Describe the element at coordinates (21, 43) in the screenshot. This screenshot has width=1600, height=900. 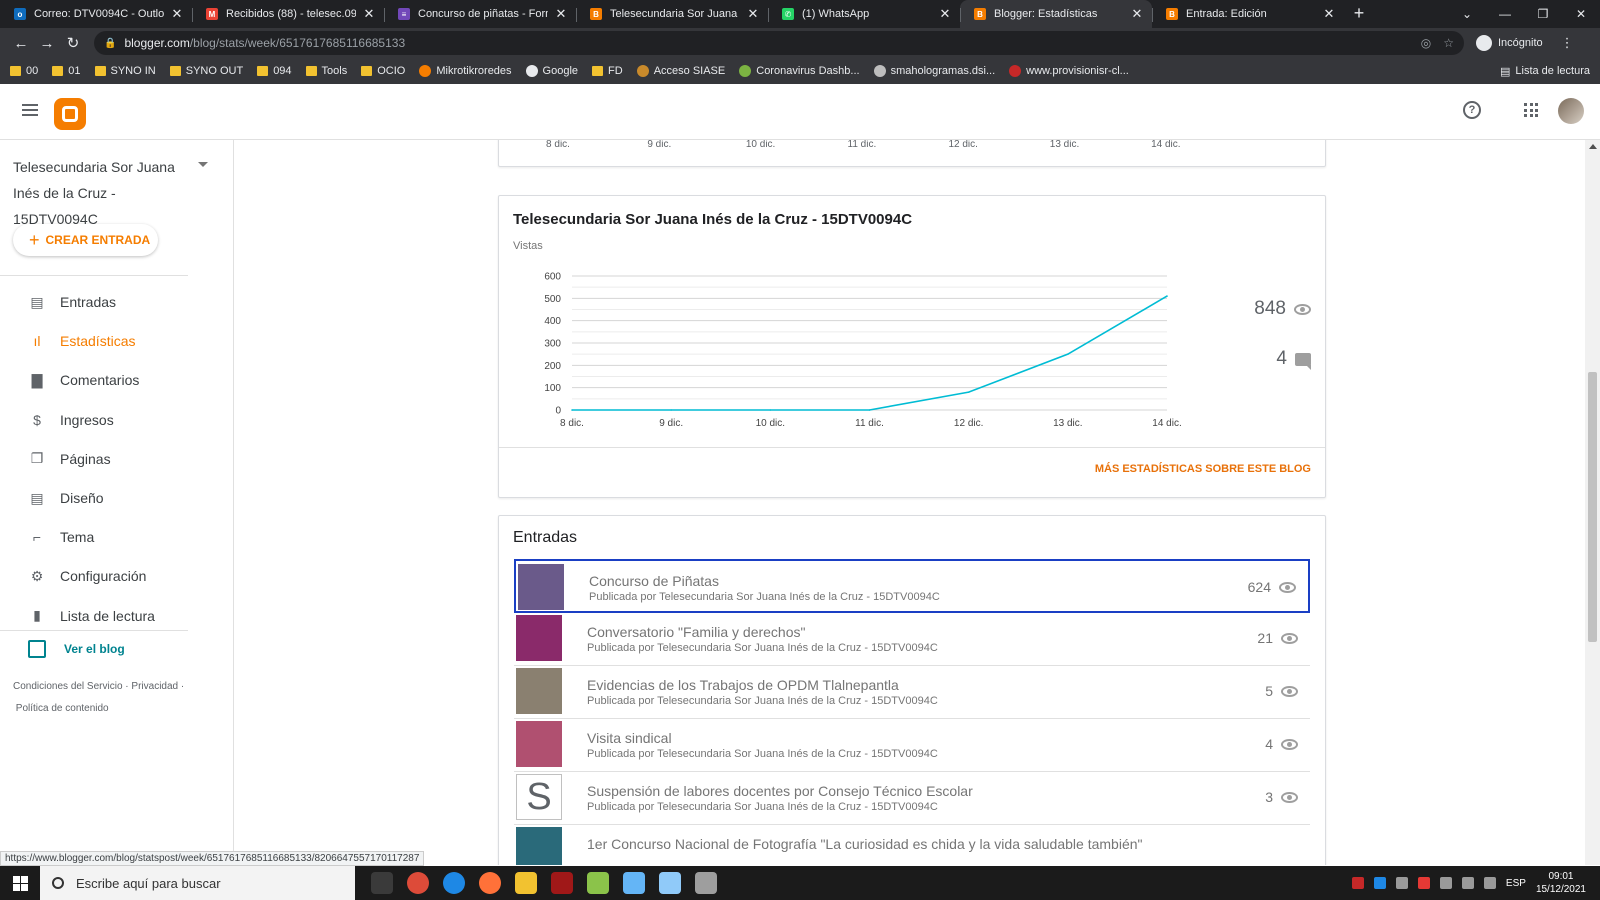
I see `back-button: ←` at that location.